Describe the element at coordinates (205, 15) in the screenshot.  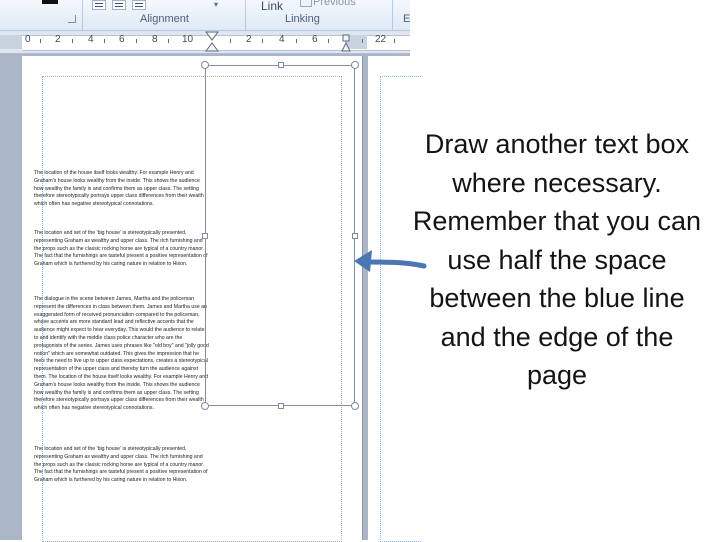
I see `ribbon: ▾ Alignment Link Previous Linking E` at that location.